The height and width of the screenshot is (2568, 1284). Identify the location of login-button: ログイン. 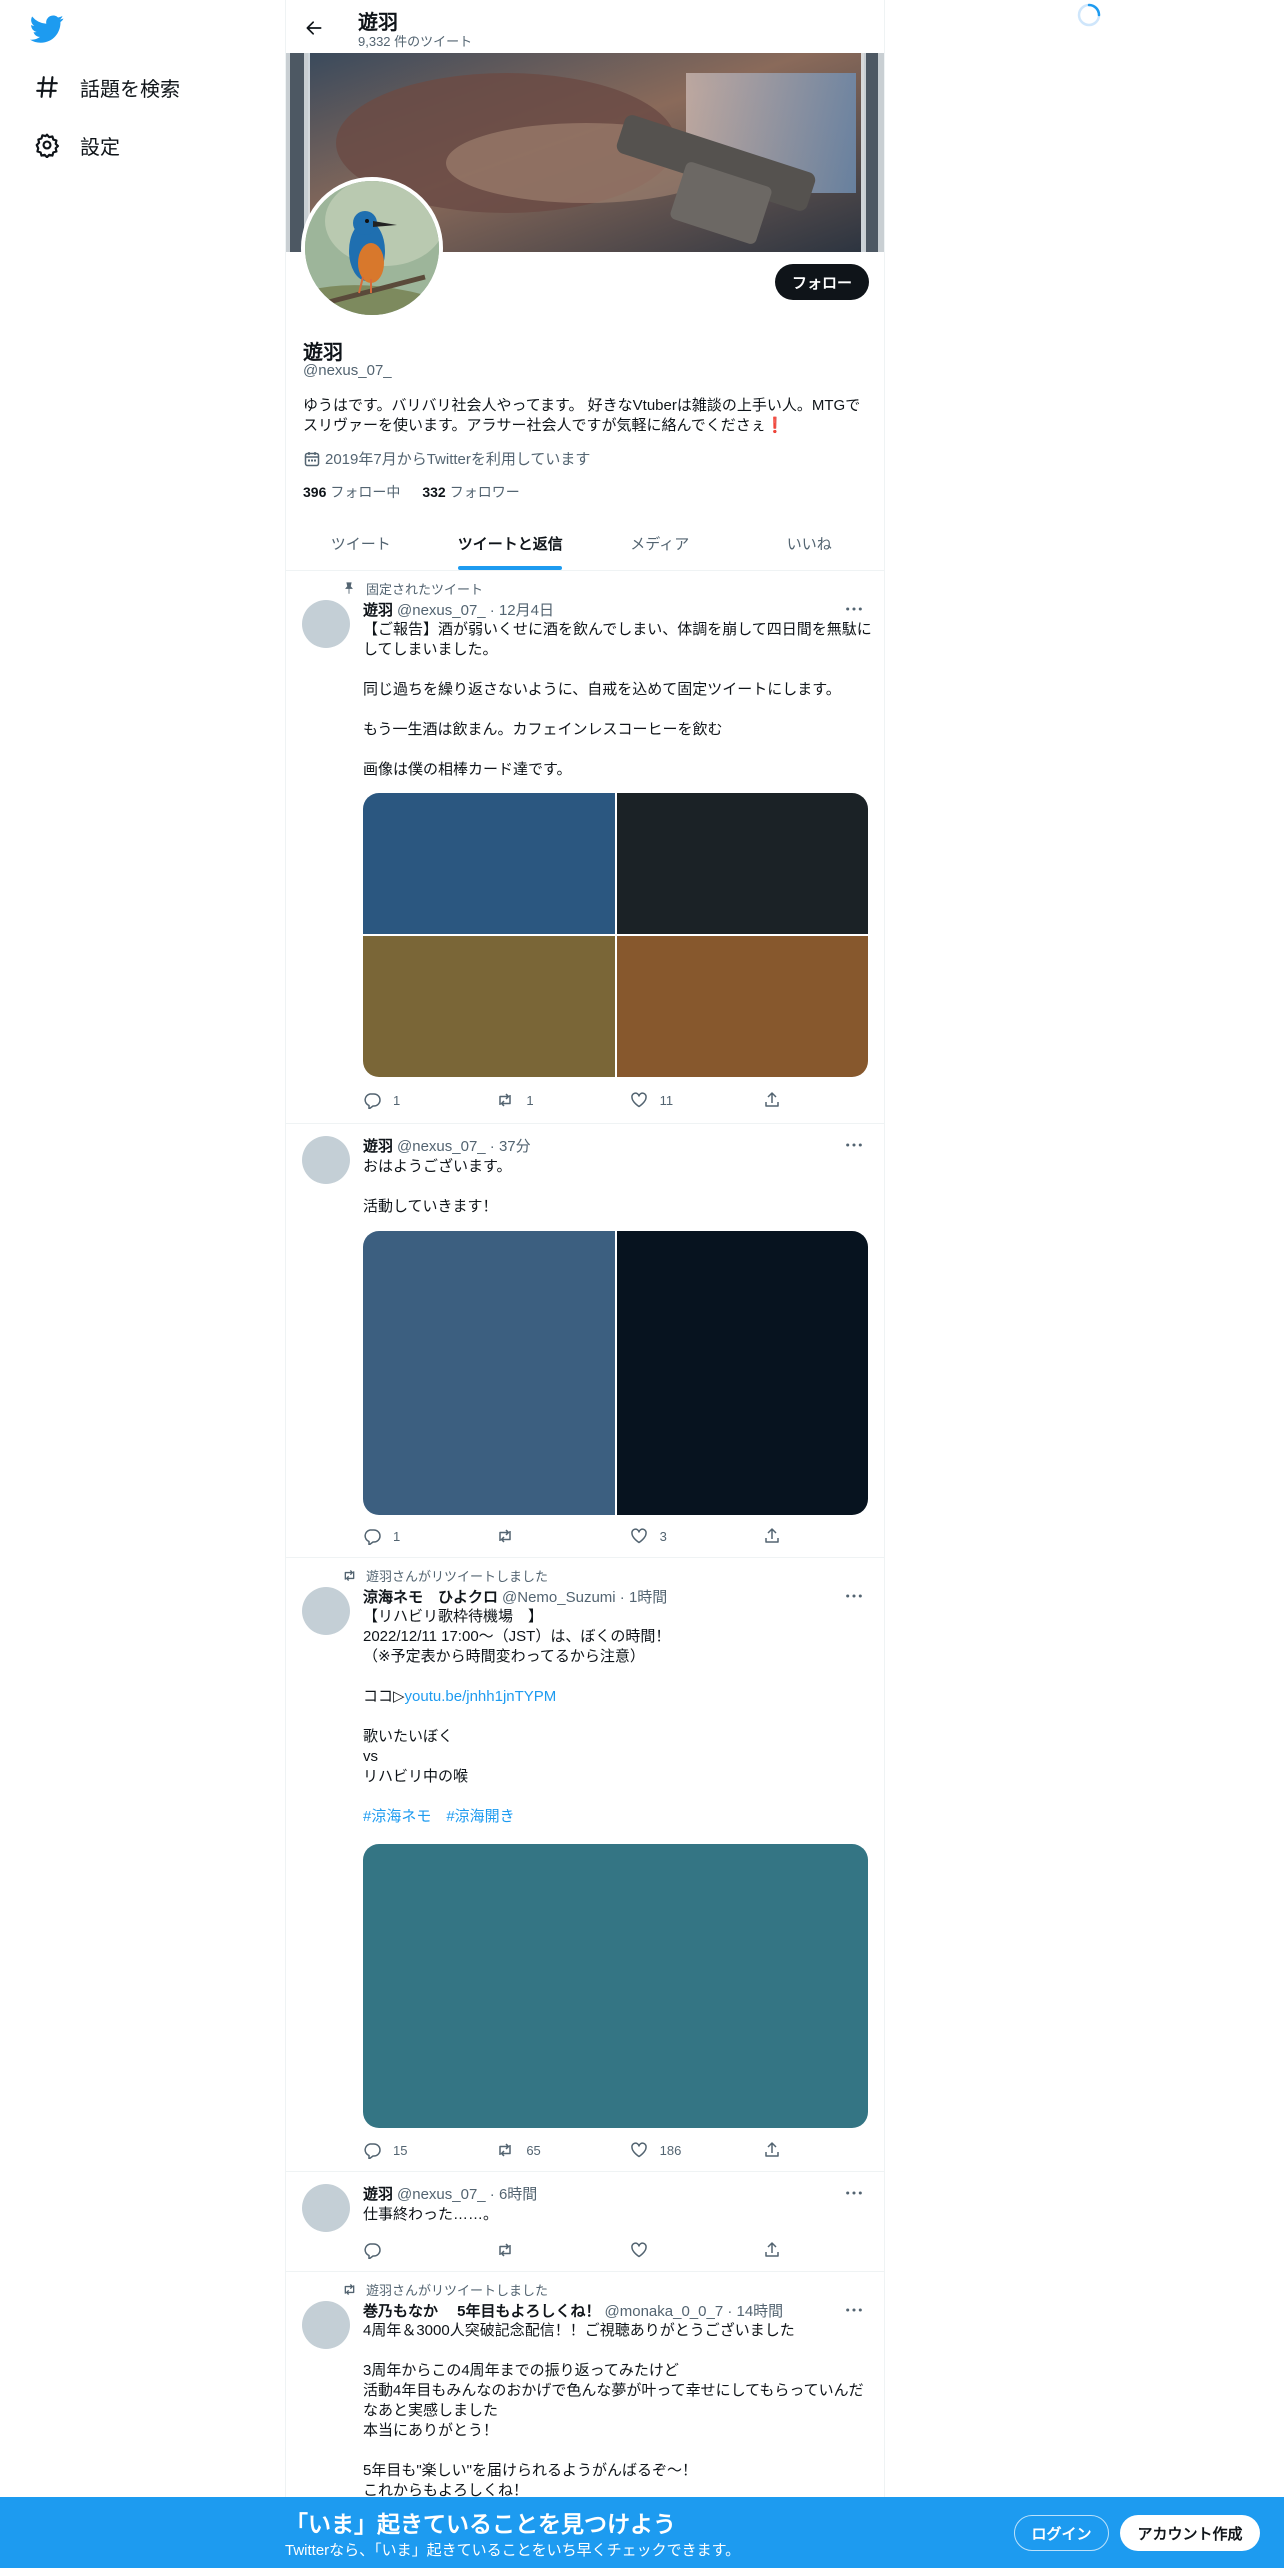
(1061, 2533).